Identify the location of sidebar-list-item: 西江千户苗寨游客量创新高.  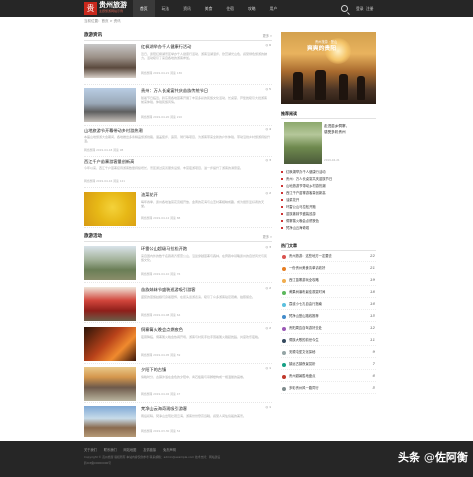
(303, 193).